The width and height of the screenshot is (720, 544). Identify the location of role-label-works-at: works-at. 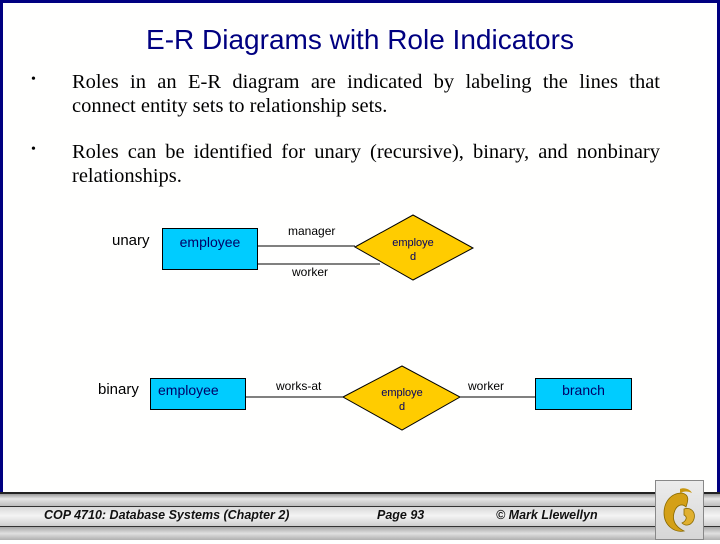
(299, 386).